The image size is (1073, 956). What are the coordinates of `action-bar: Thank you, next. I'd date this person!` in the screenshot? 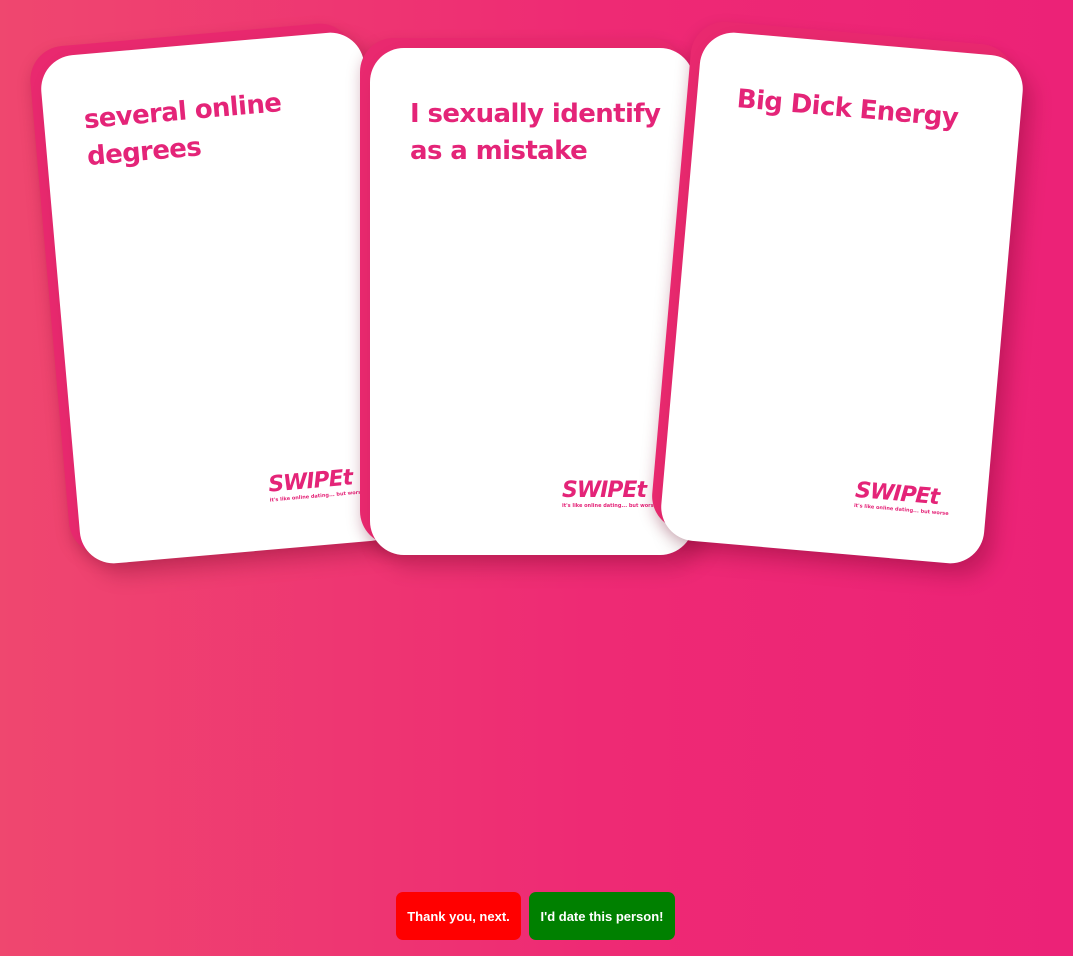 It's located at (535, 916).